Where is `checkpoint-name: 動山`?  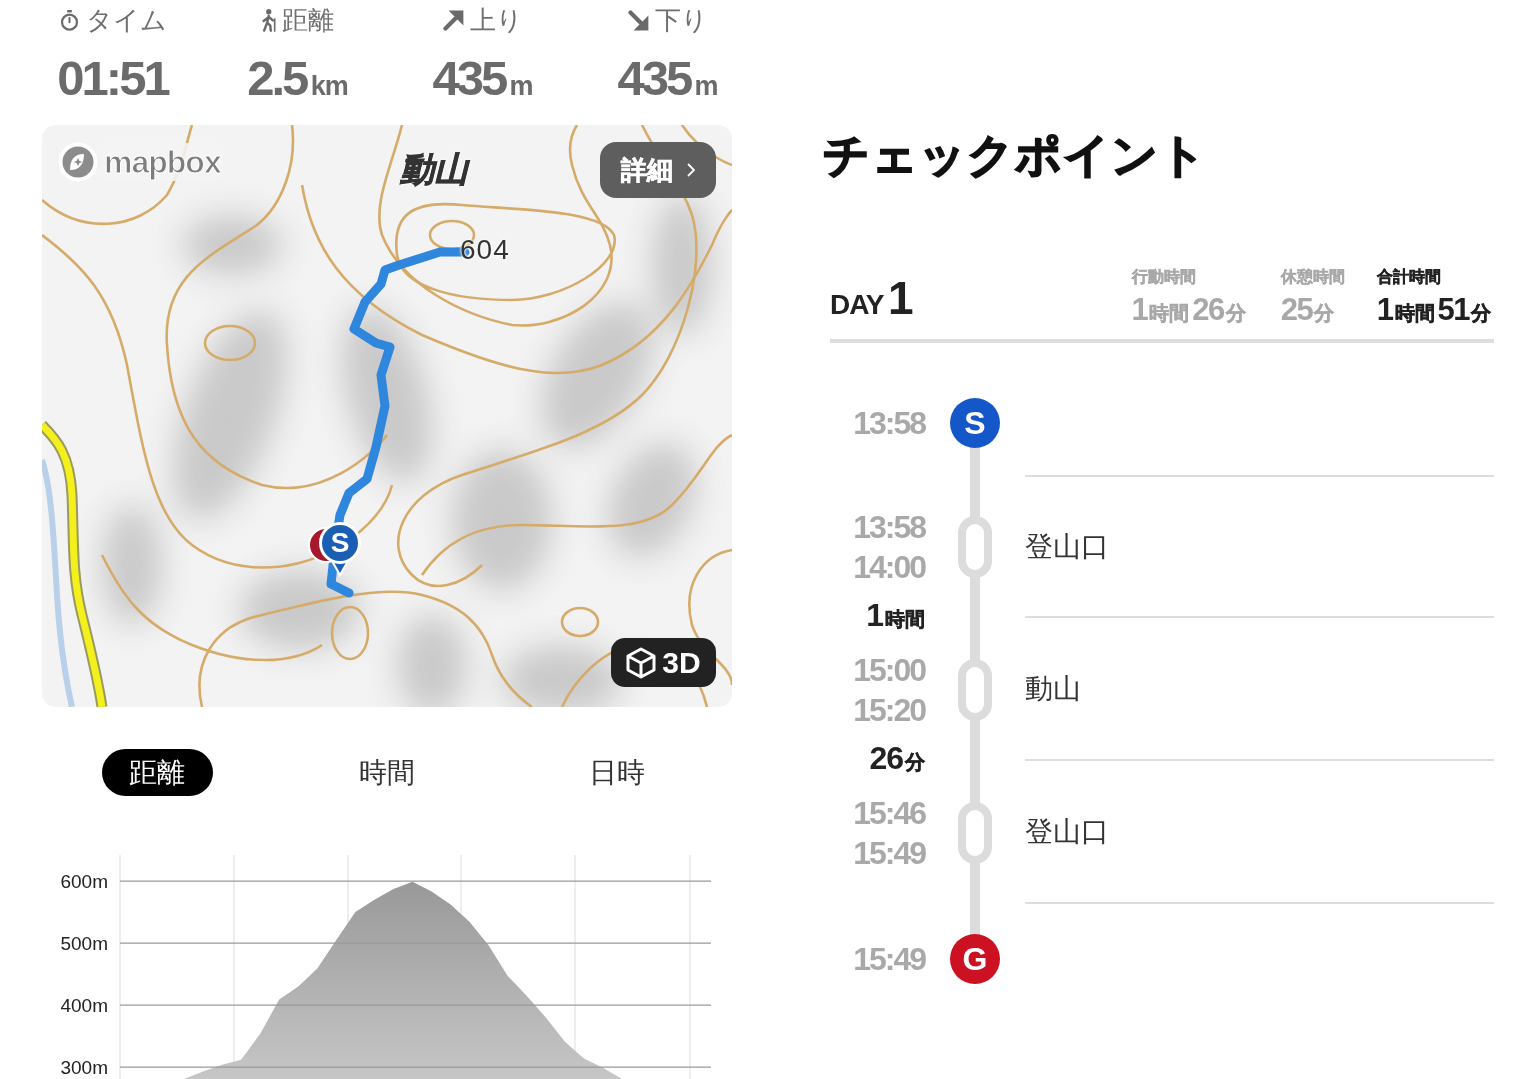 checkpoint-name: 動山 is located at coordinates (1053, 688).